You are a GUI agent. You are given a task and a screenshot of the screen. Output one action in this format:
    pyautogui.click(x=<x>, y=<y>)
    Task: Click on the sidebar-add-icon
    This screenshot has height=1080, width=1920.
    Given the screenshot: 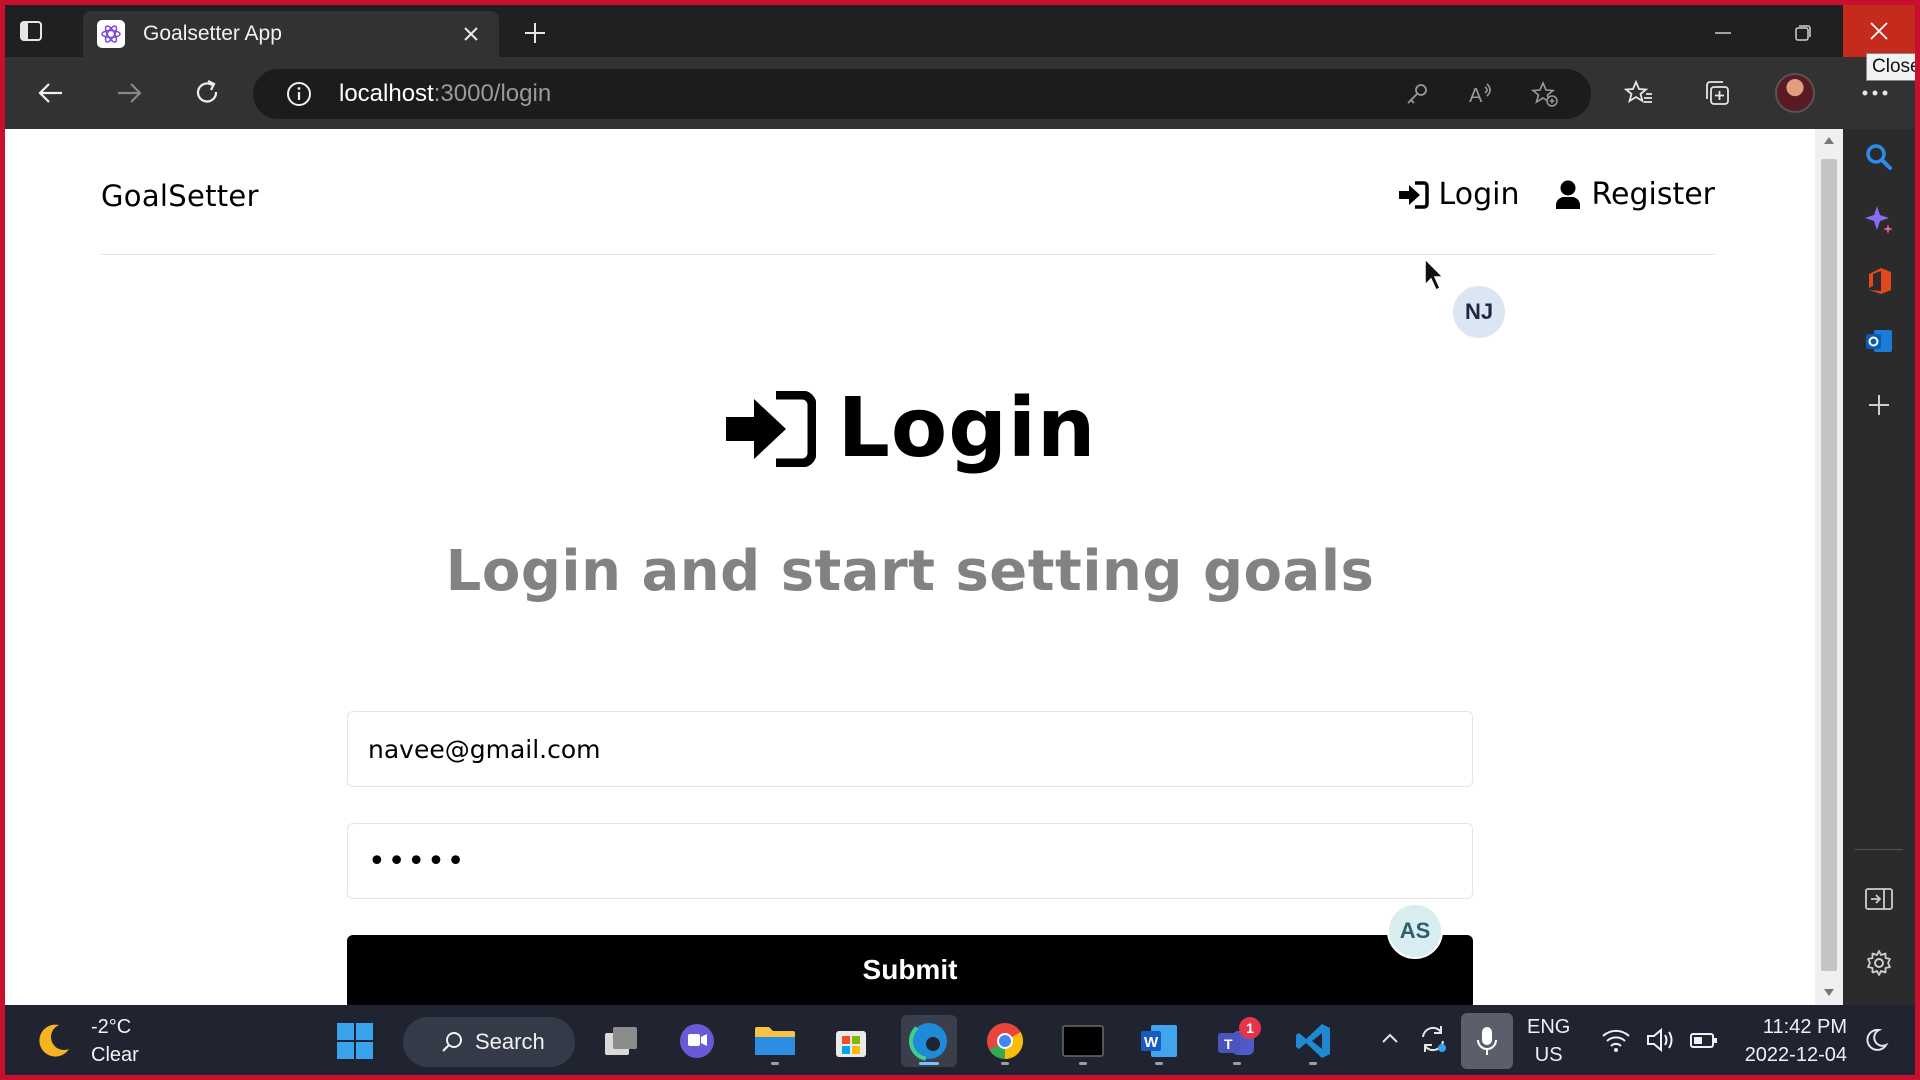 What is the action you would take?
    pyautogui.click(x=1879, y=405)
    